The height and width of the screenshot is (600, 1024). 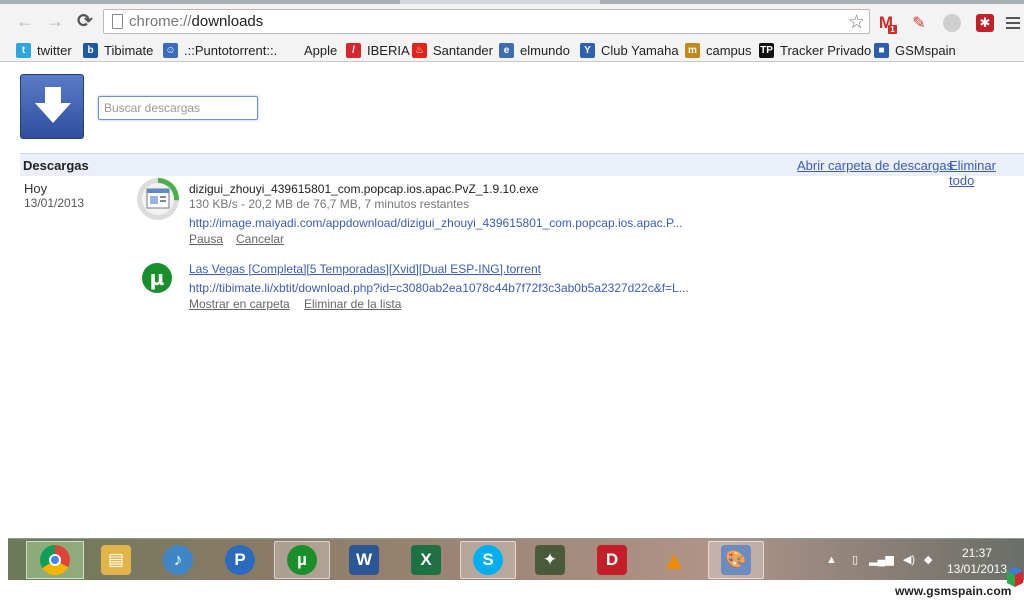 I want to click on download-arrow-icon, so click(x=53, y=105).